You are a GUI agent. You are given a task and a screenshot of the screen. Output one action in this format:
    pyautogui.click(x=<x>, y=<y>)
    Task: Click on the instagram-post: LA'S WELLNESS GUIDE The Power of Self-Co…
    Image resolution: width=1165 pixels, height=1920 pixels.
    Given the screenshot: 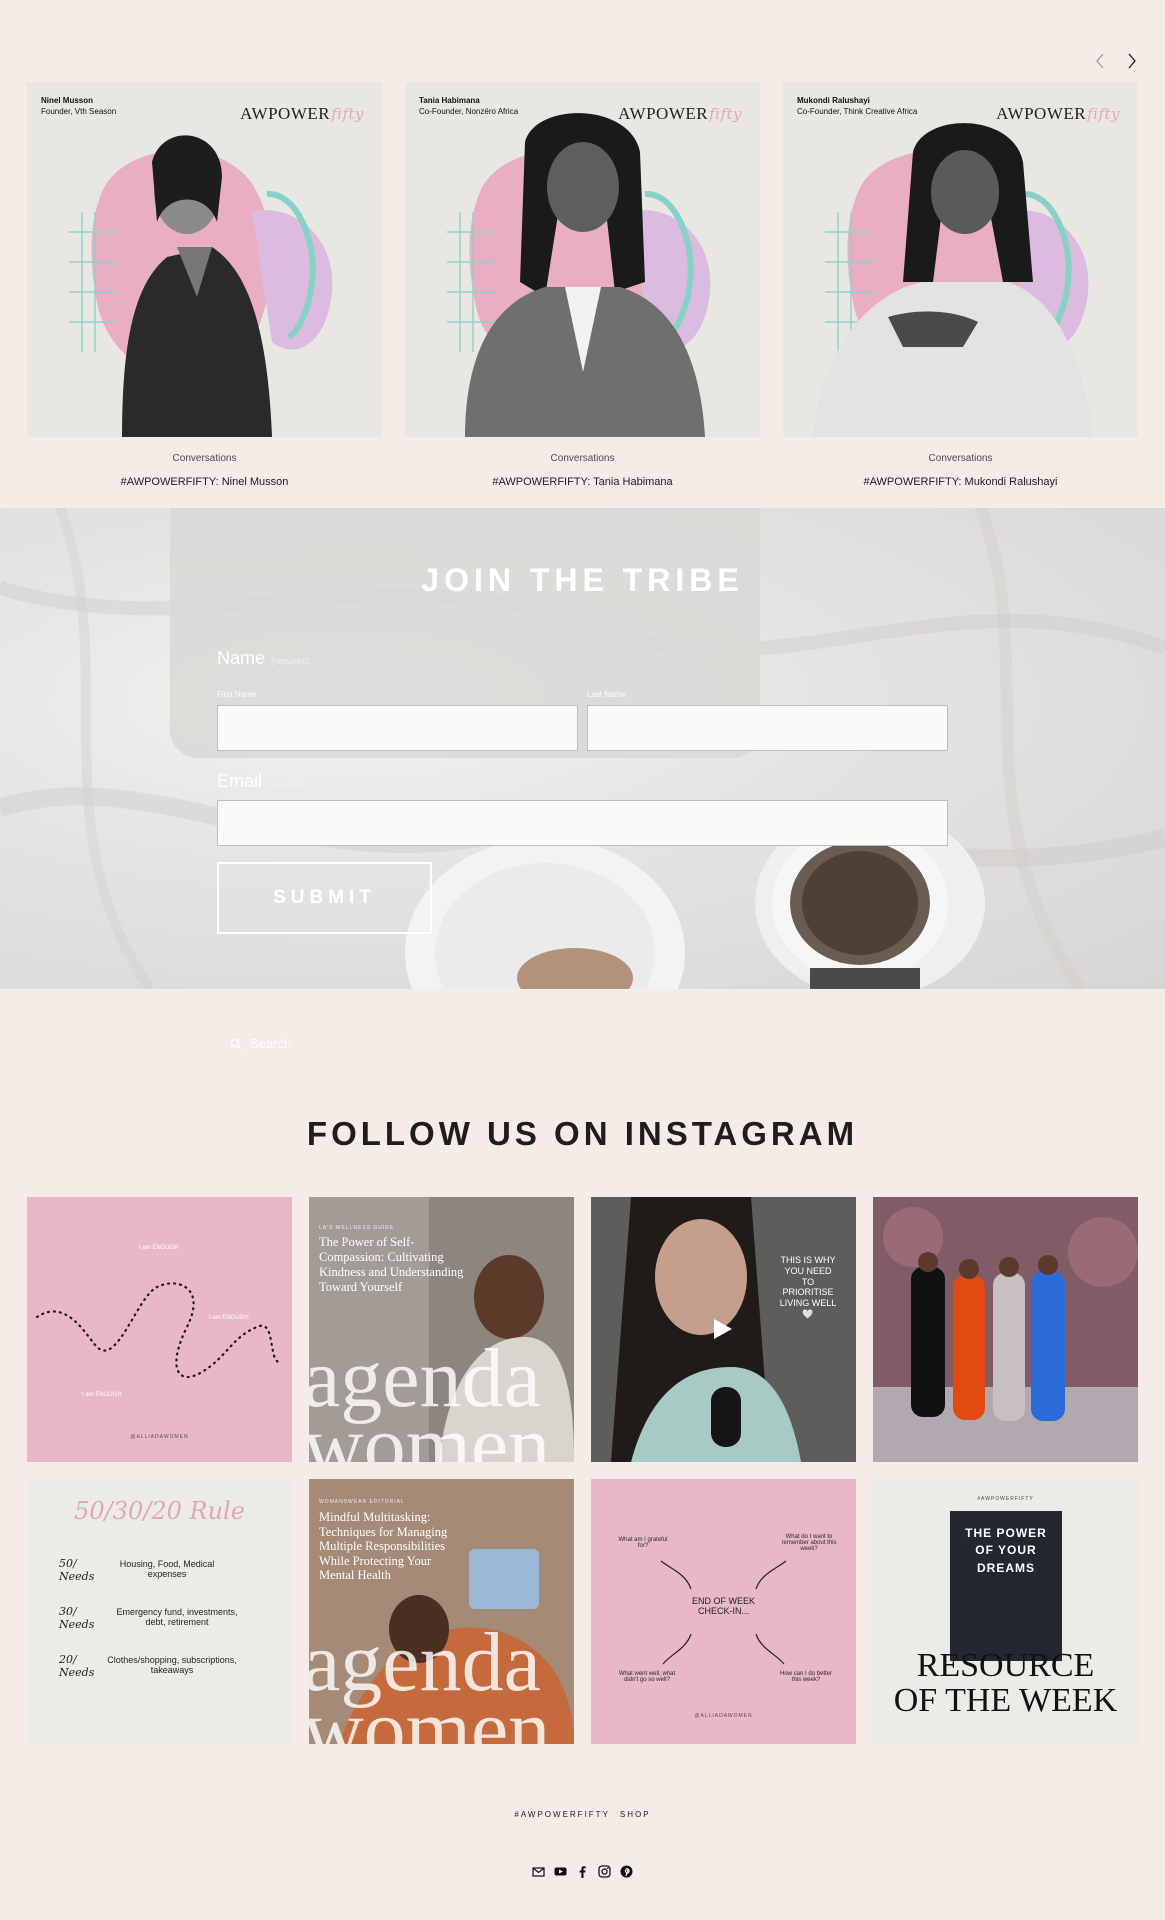 What is the action you would take?
    pyautogui.click(x=441, y=1329)
    